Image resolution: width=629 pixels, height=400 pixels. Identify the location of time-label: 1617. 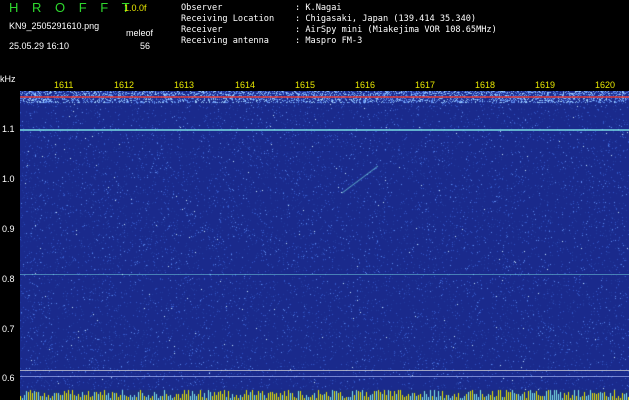
(425, 85).